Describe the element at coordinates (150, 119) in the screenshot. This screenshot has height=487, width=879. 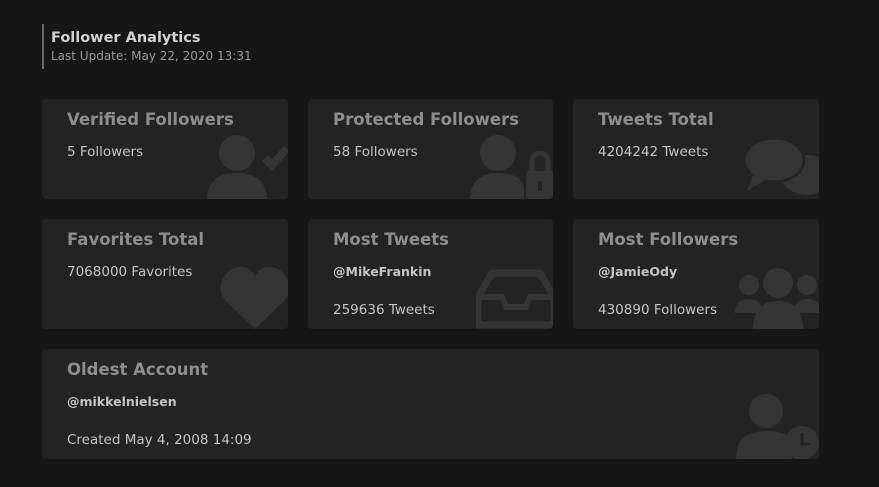
I see `card-title: Verified Followers` at that location.